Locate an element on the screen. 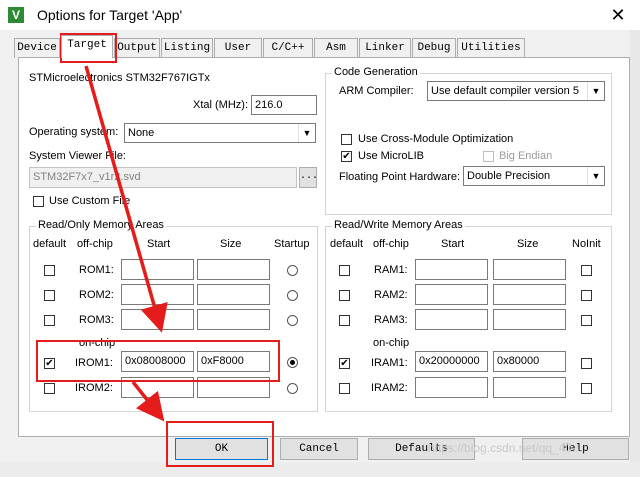 This screenshot has height=477, width=640. cross-module-label: Use Cross-Module Optimization is located at coordinates (436, 139).